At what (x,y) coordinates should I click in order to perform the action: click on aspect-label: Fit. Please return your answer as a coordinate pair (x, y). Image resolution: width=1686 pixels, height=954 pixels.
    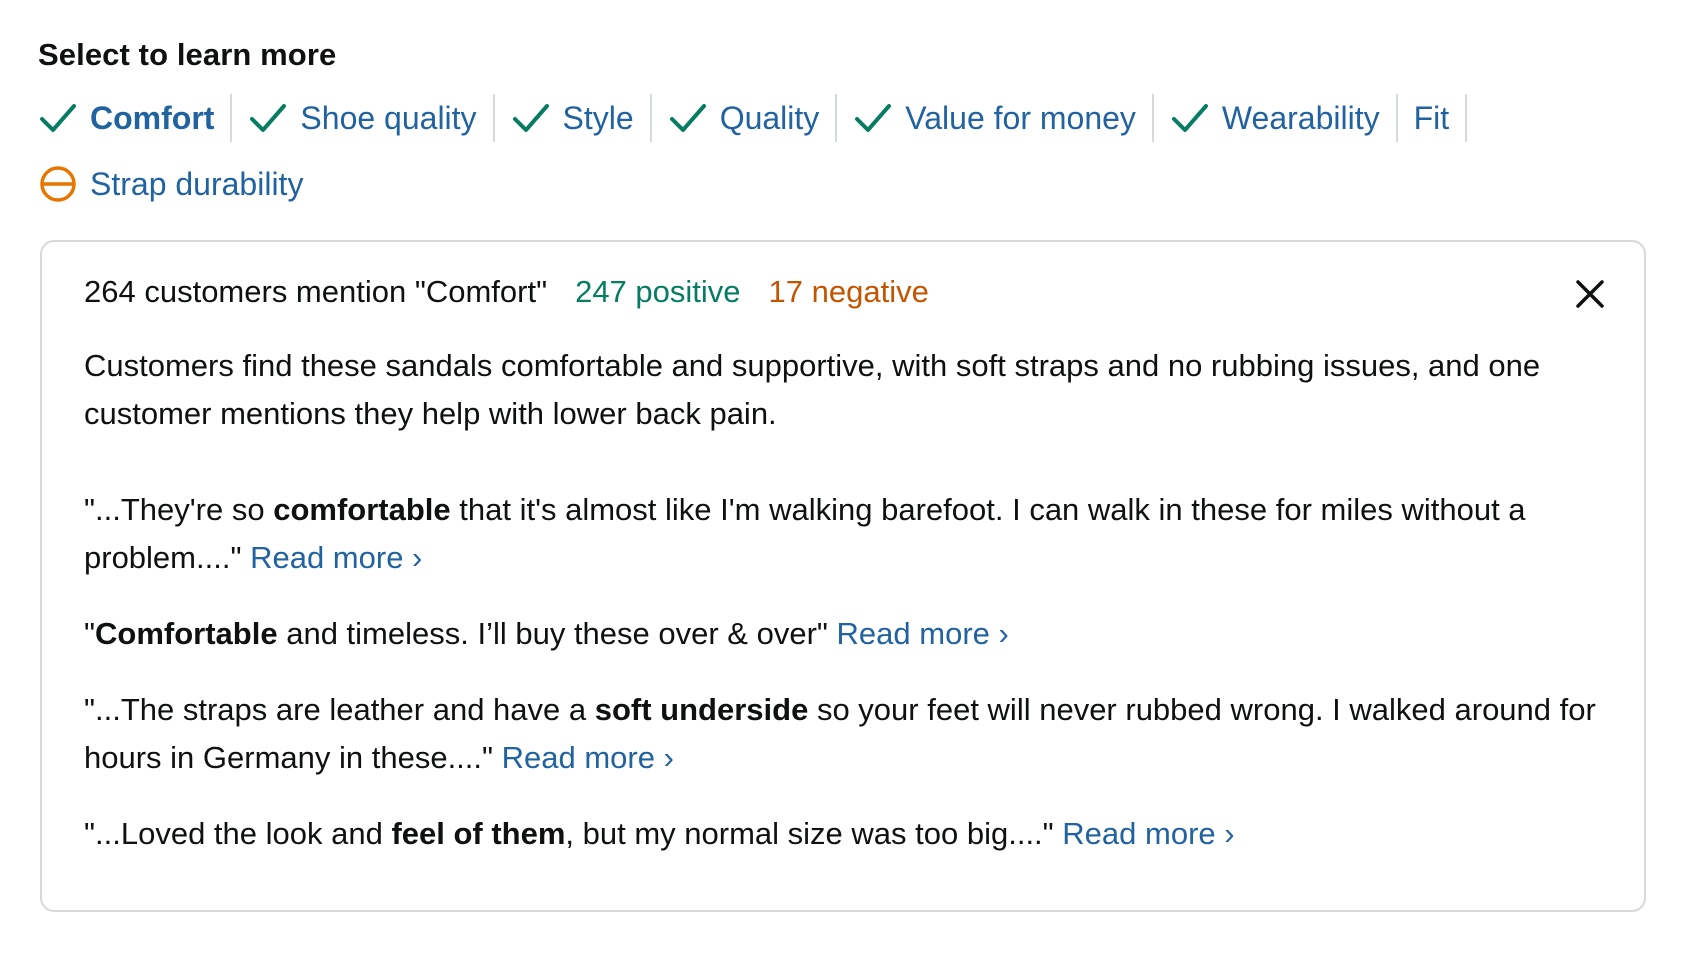
    Looking at the image, I should click on (1431, 118).